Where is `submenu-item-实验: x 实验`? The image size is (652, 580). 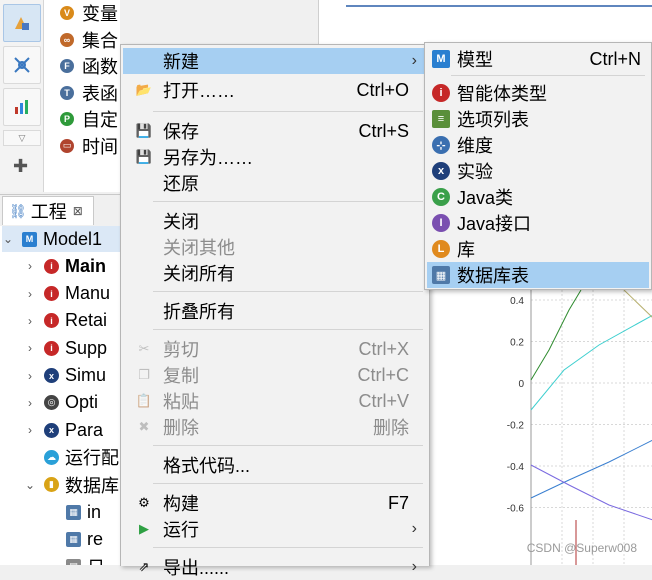 submenu-item-实验: x 实验 is located at coordinates (538, 171).